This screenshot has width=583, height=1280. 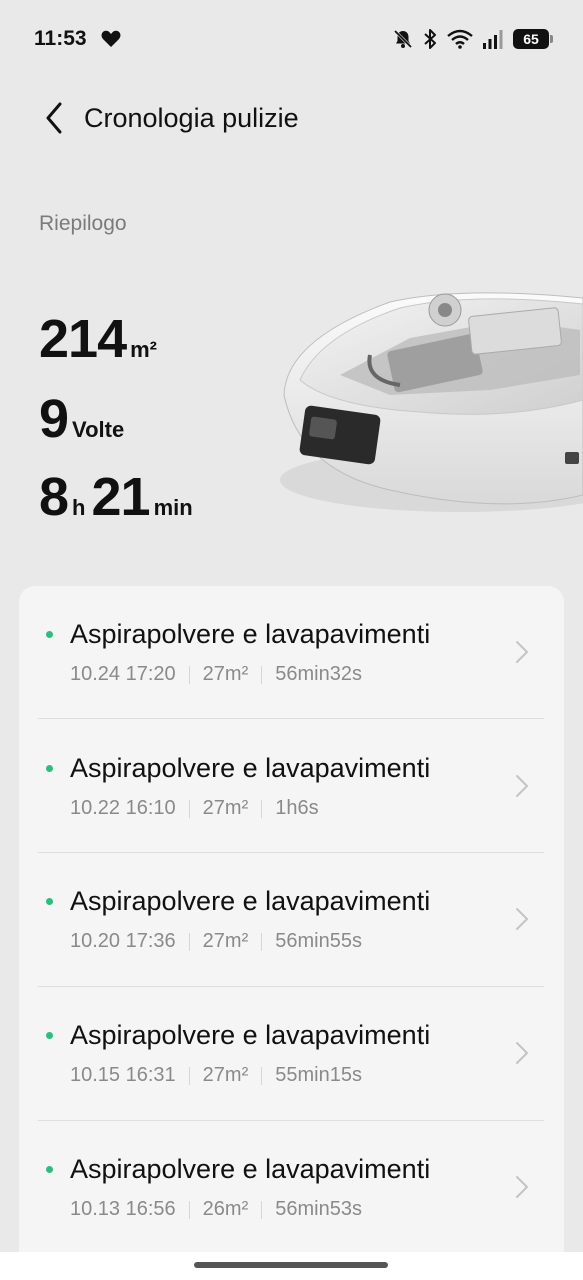 I want to click on signal-icon, so click(x=493, y=39).